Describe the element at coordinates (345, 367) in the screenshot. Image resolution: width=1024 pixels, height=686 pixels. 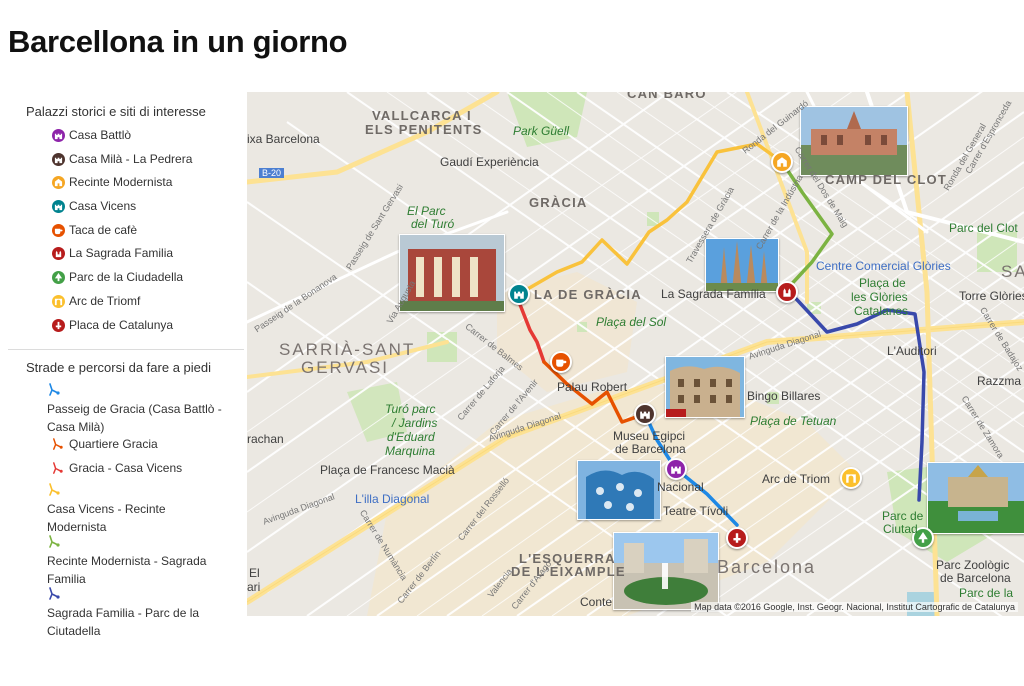
I see `label-sarria-2: GERVASI` at that location.